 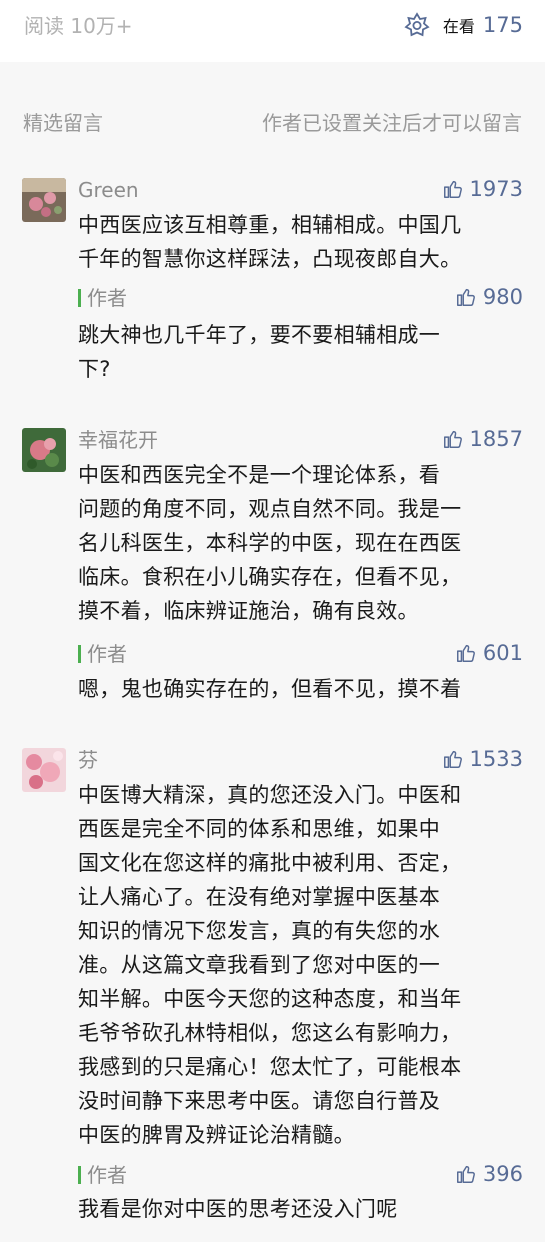 I want to click on reply-like-count: 396, so click(x=502, y=1174).